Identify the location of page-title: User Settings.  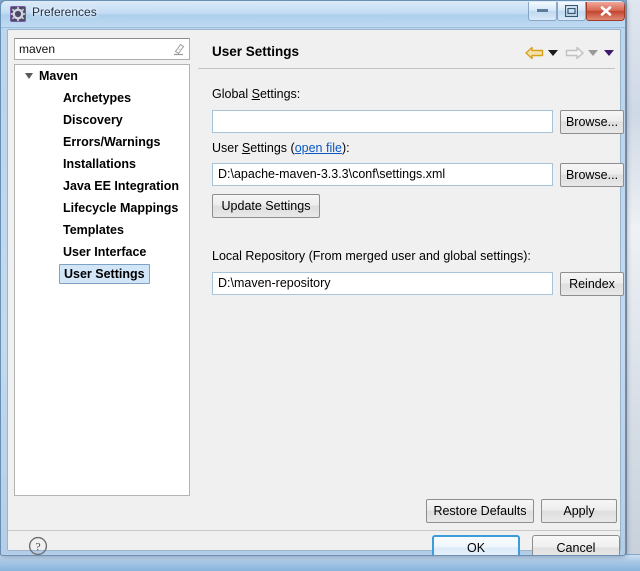
(256, 51).